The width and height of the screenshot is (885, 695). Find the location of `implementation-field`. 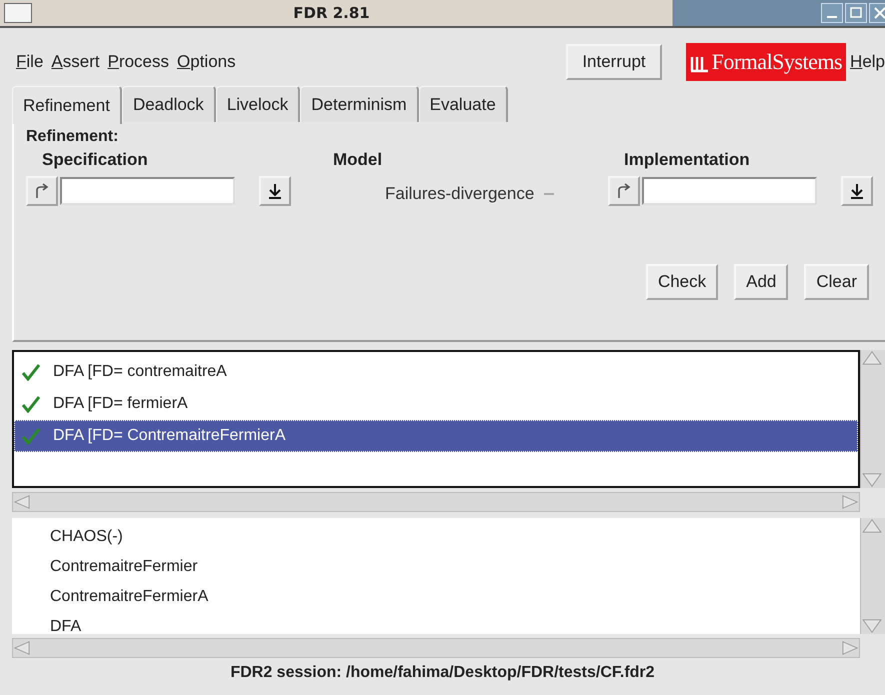

implementation-field is located at coordinates (729, 191).